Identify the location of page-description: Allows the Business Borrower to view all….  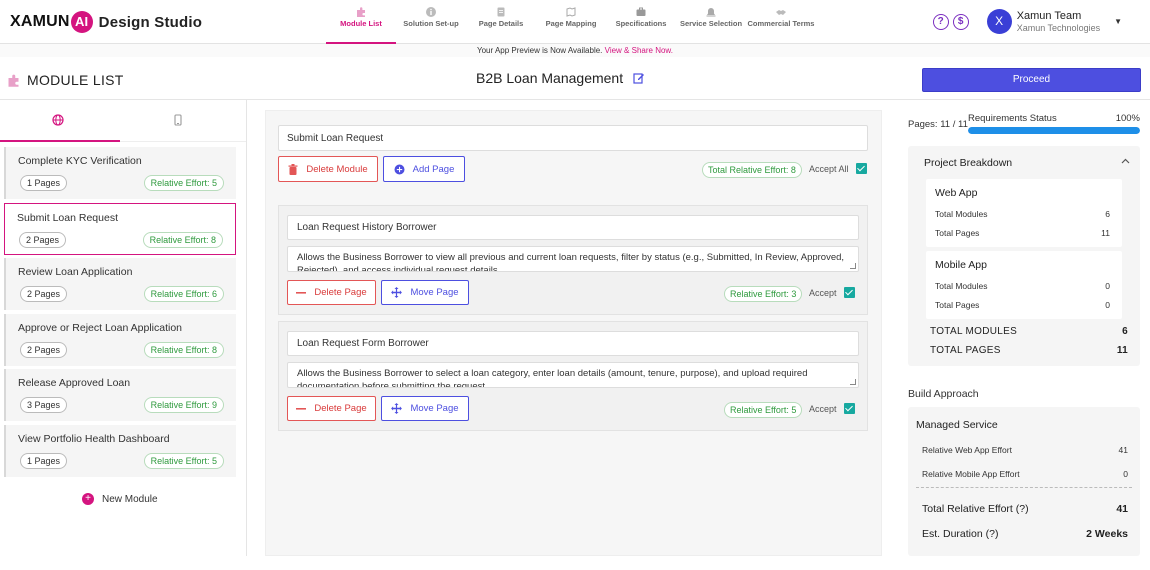
(571, 262).